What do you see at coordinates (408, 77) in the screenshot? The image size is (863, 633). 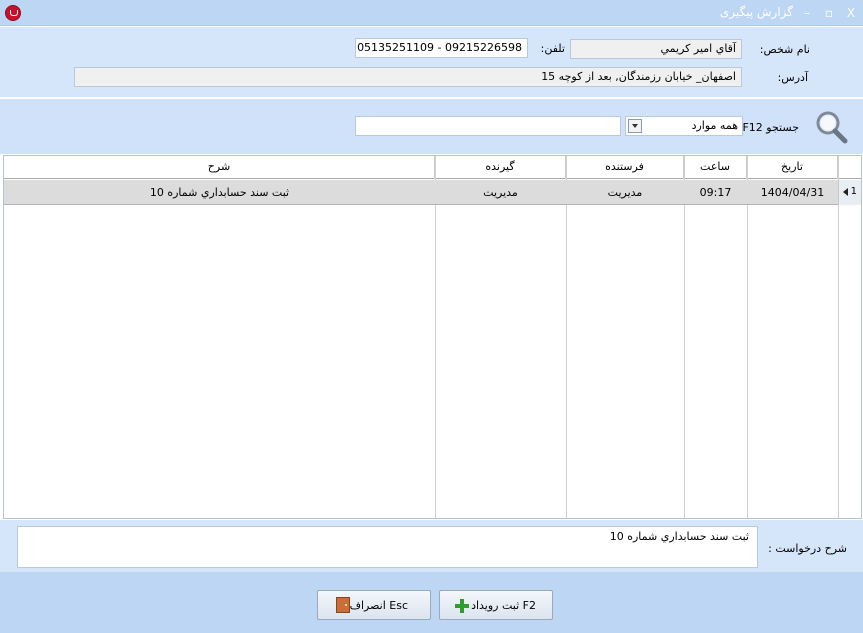 I see `address-field: اصفهان_ خيابان رزمندگان, بعد از كوچه 15` at bounding box center [408, 77].